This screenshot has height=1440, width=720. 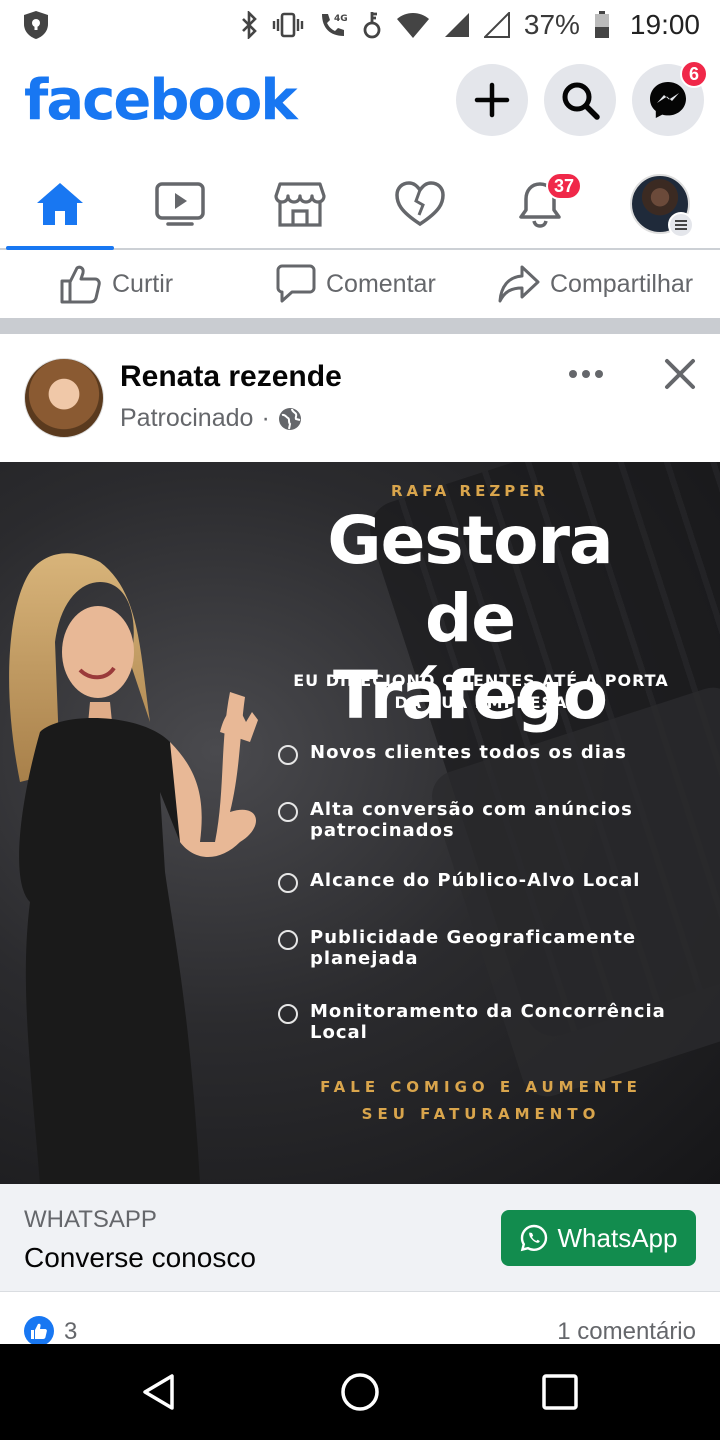 What do you see at coordinates (617, 1237) in the screenshot?
I see `whatsapp-button-label: WhatsApp` at bounding box center [617, 1237].